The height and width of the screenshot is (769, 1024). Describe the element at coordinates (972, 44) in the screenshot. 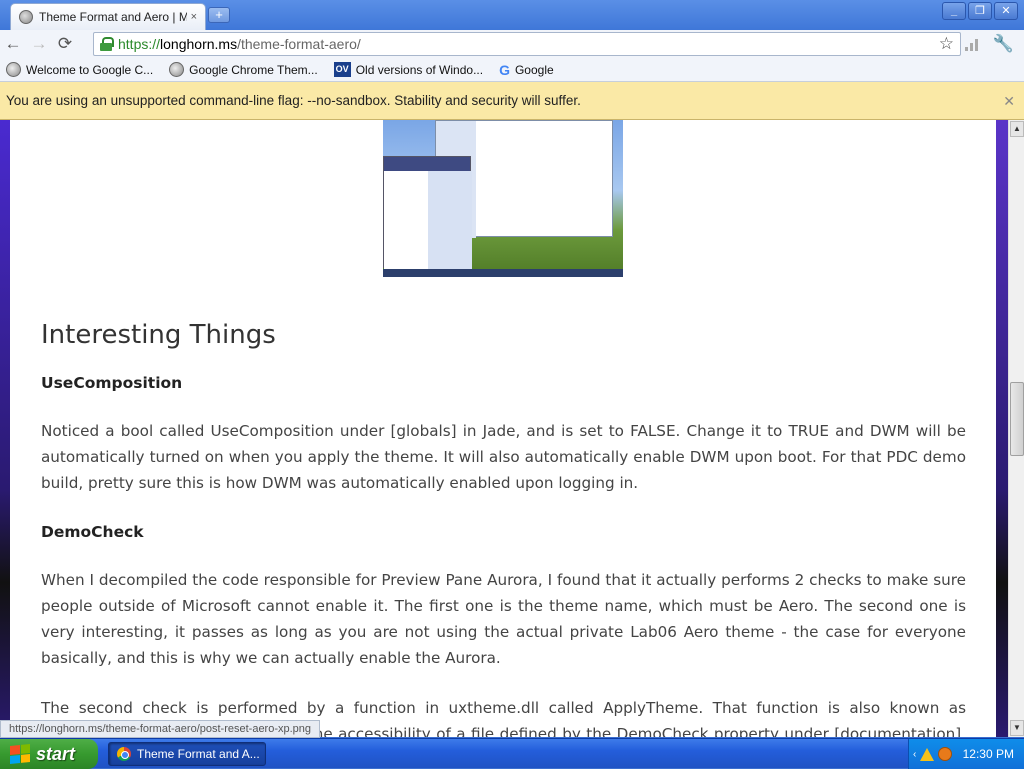

I see `signal-icon` at that location.